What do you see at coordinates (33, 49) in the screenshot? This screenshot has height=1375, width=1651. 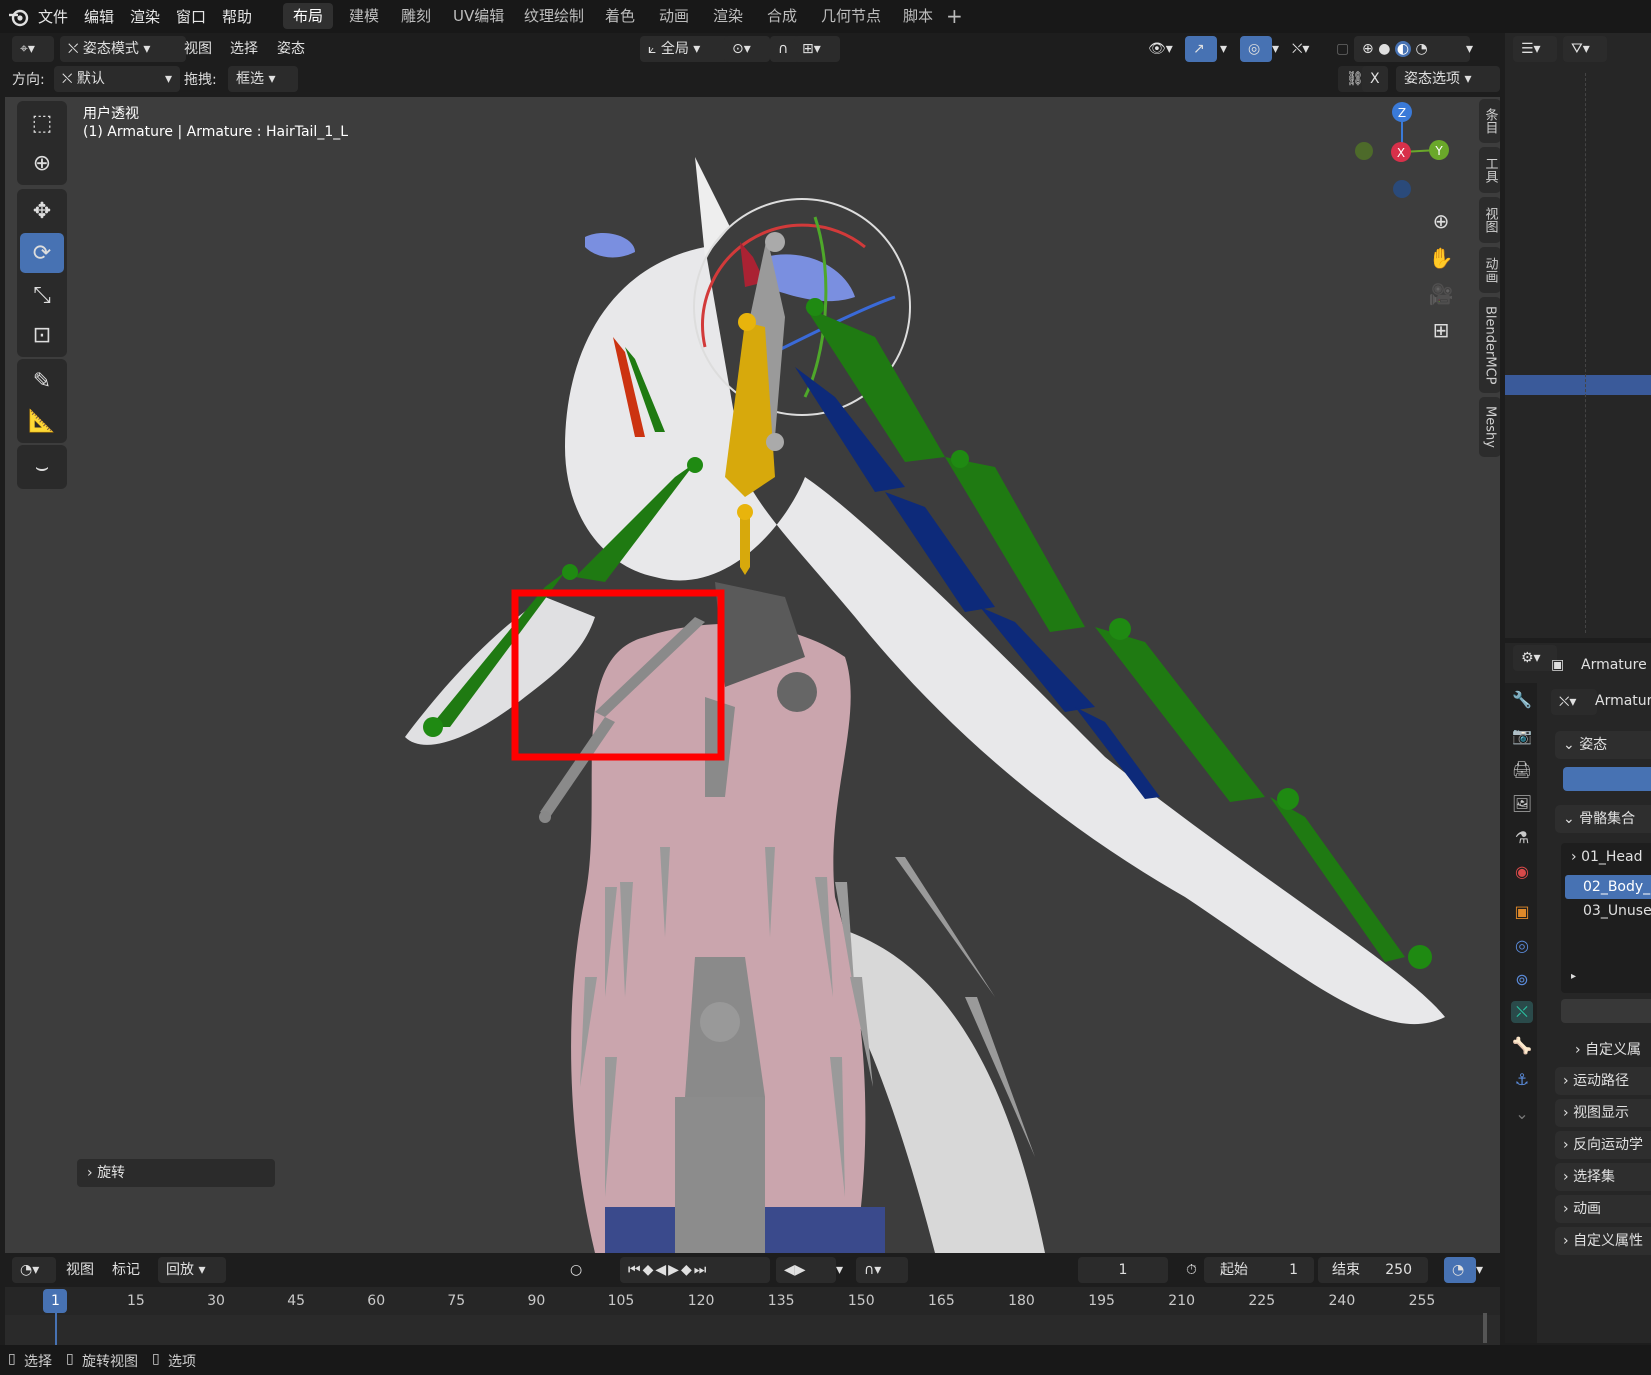 I see `editor-type-icon: ⌖▾` at bounding box center [33, 49].